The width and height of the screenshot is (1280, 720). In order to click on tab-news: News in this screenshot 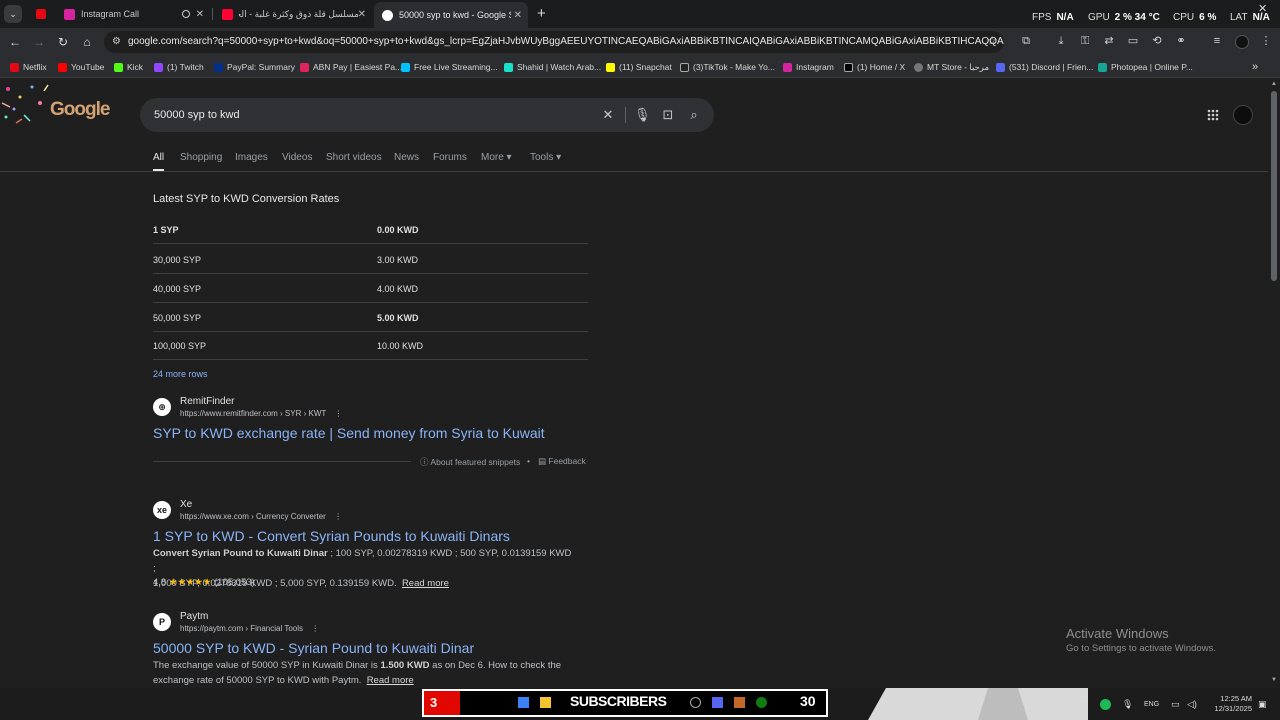, I will do `click(406, 157)`.